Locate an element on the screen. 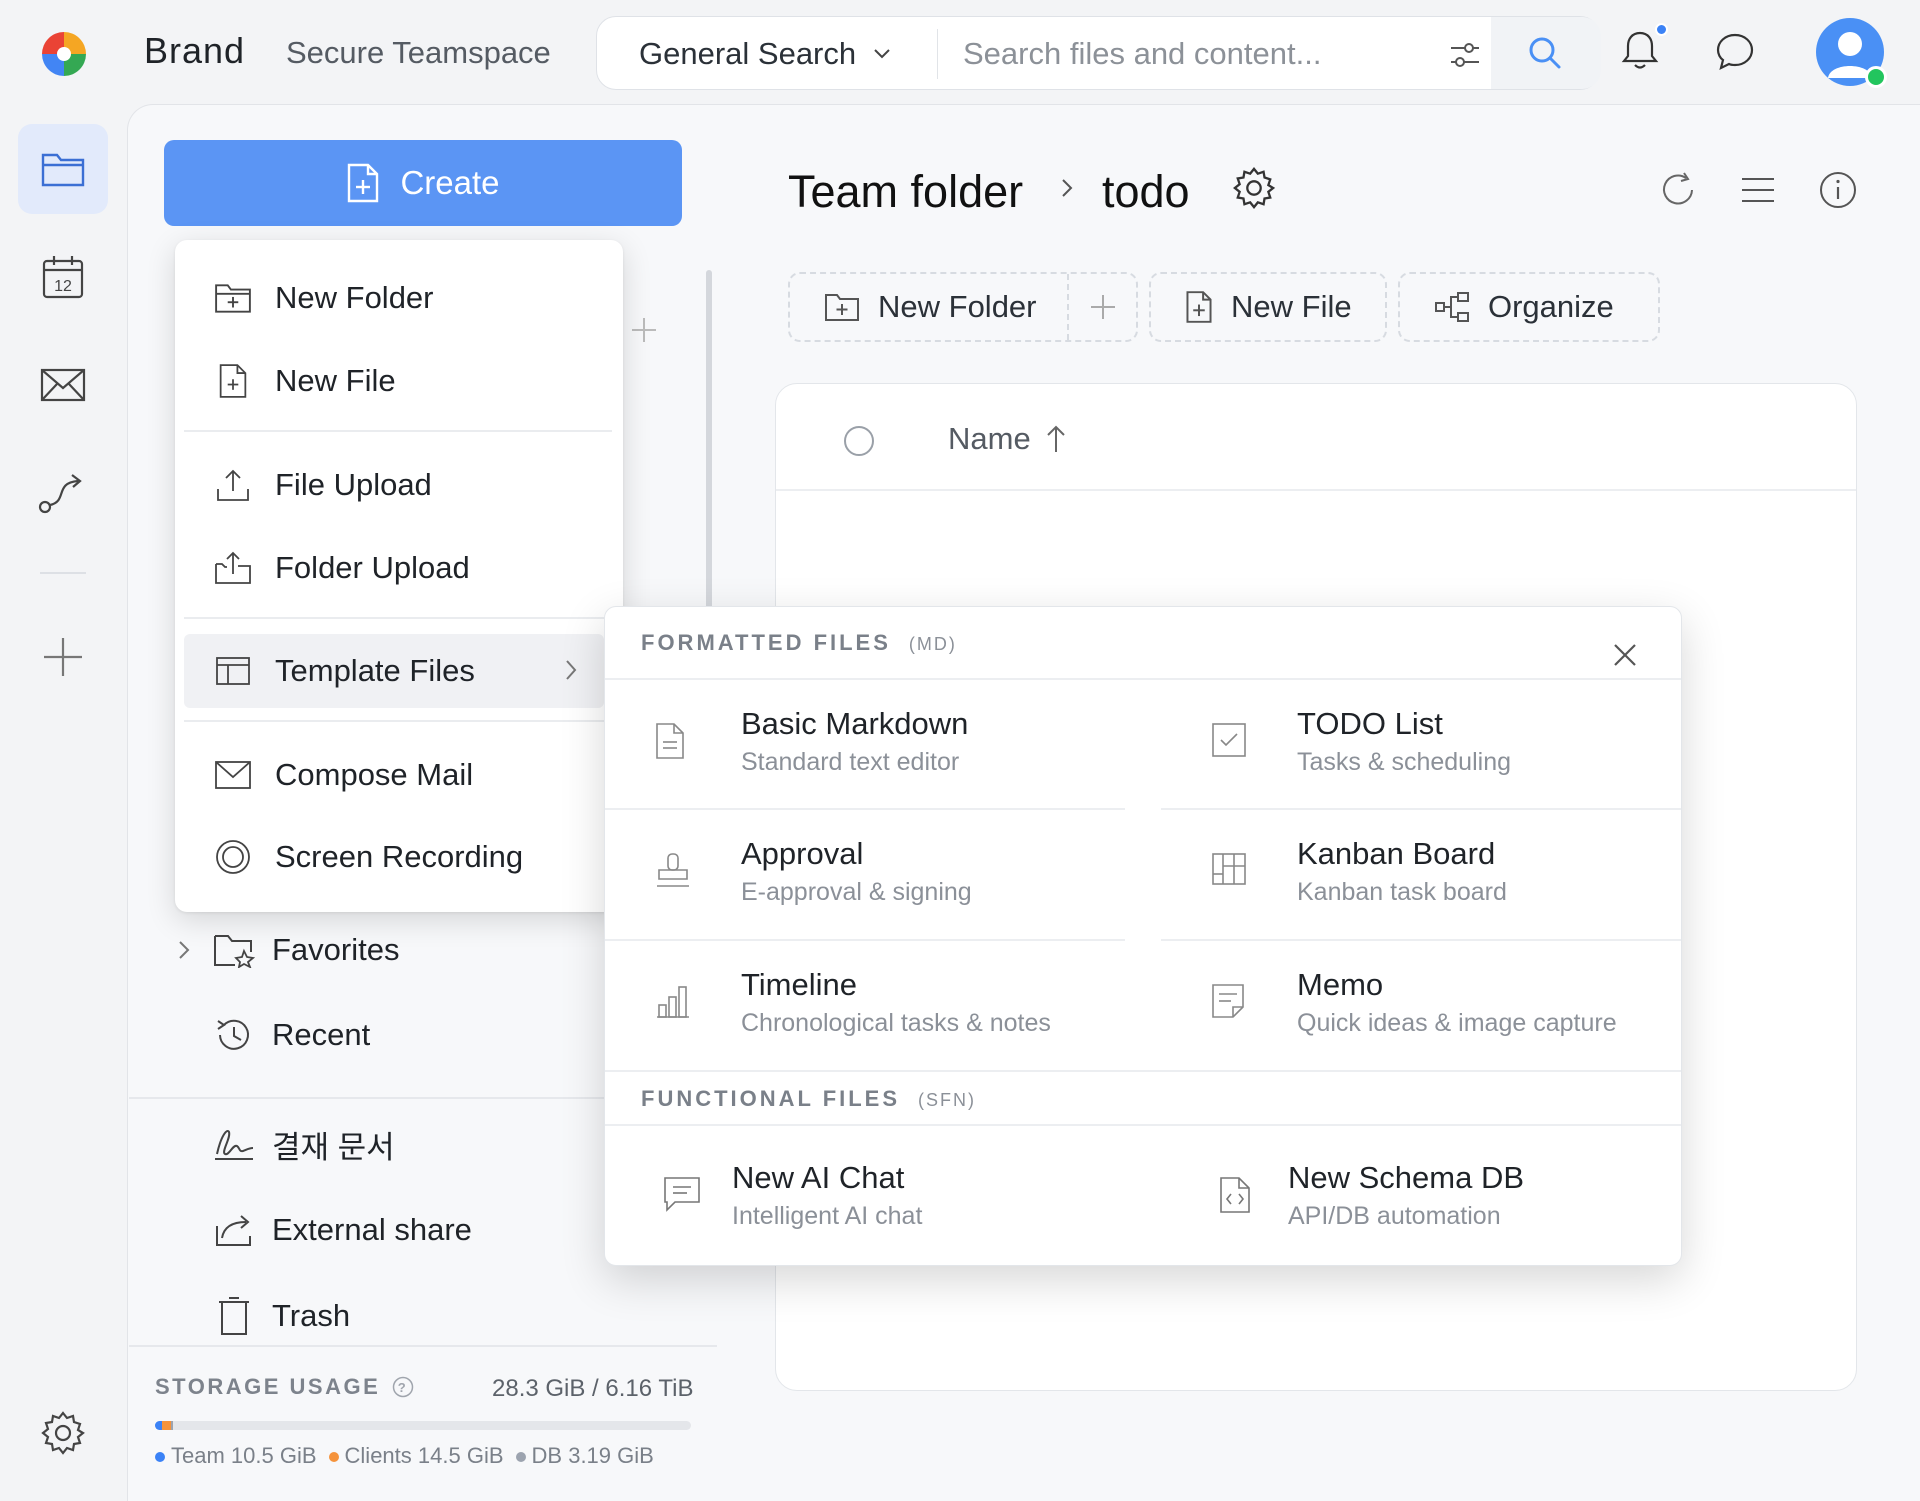  brand-logo-icon is located at coordinates (64, 54).